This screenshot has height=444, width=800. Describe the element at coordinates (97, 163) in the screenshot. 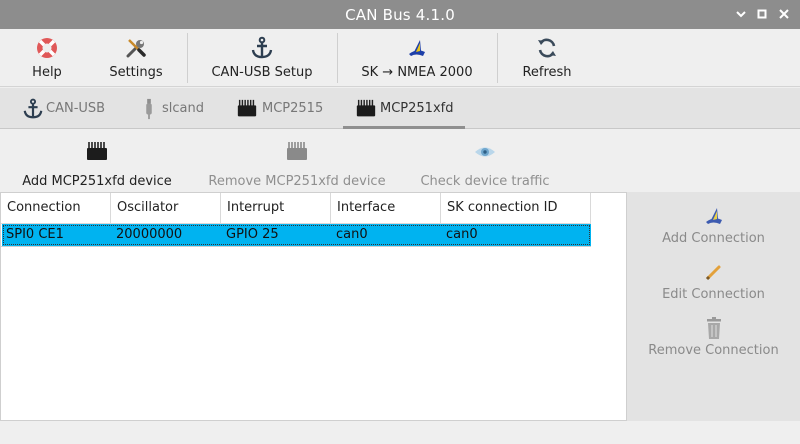

I see `add-device-button: Add MCP251xfd device` at that location.